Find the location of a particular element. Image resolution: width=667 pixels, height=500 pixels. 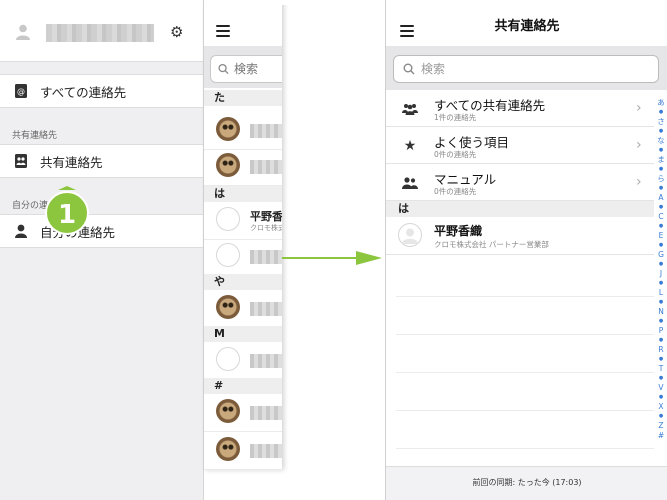

index-letter: R is located at coordinates (660, 350).